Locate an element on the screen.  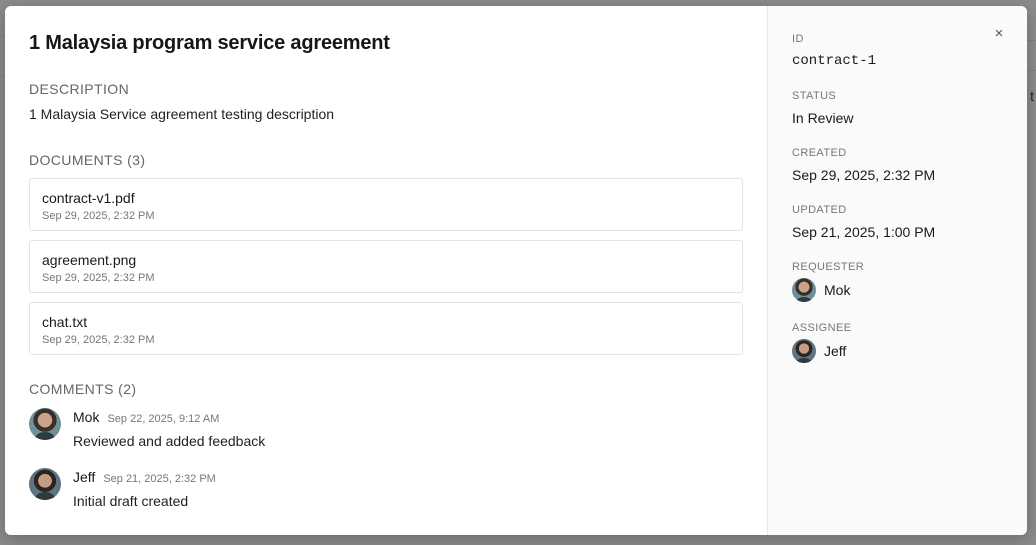
comment-text: Initial draft created is located at coordinates (131, 501).